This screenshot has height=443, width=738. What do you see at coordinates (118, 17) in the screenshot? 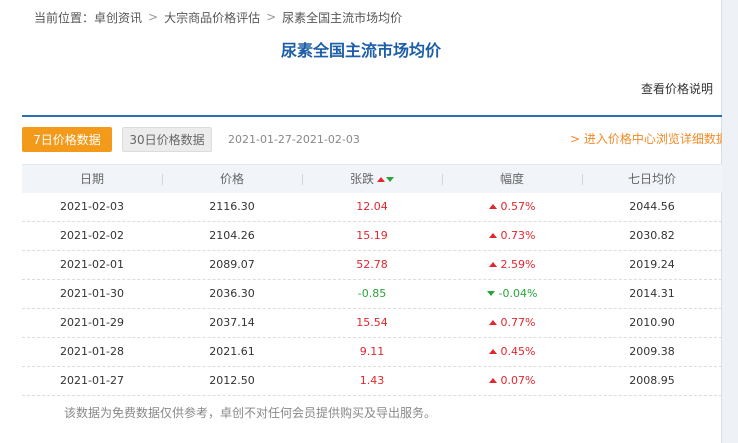
I see `breadcrumb-home-link: 卓创资讯` at bounding box center [118, 17].